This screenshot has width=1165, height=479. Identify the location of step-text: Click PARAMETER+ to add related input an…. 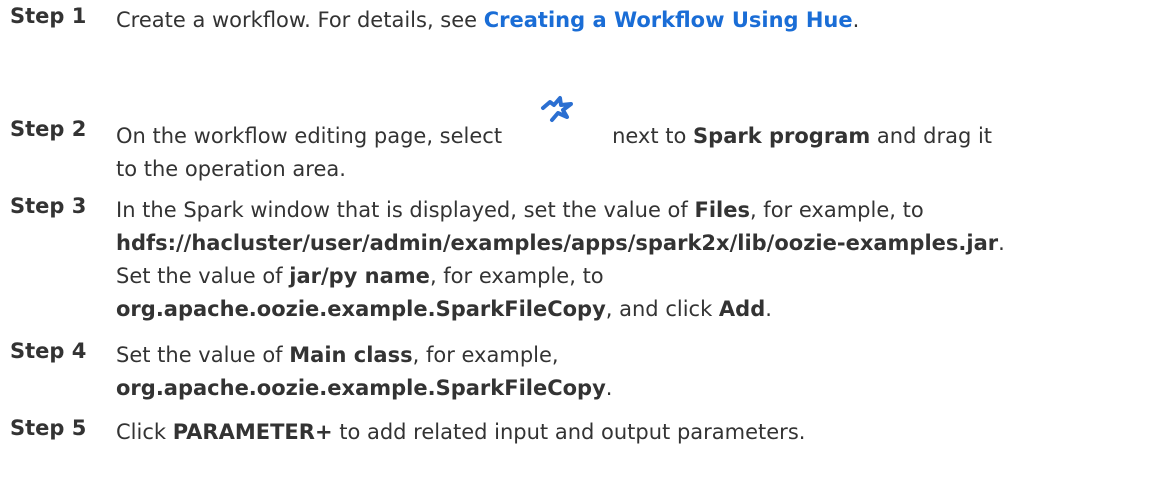
(460, 432).